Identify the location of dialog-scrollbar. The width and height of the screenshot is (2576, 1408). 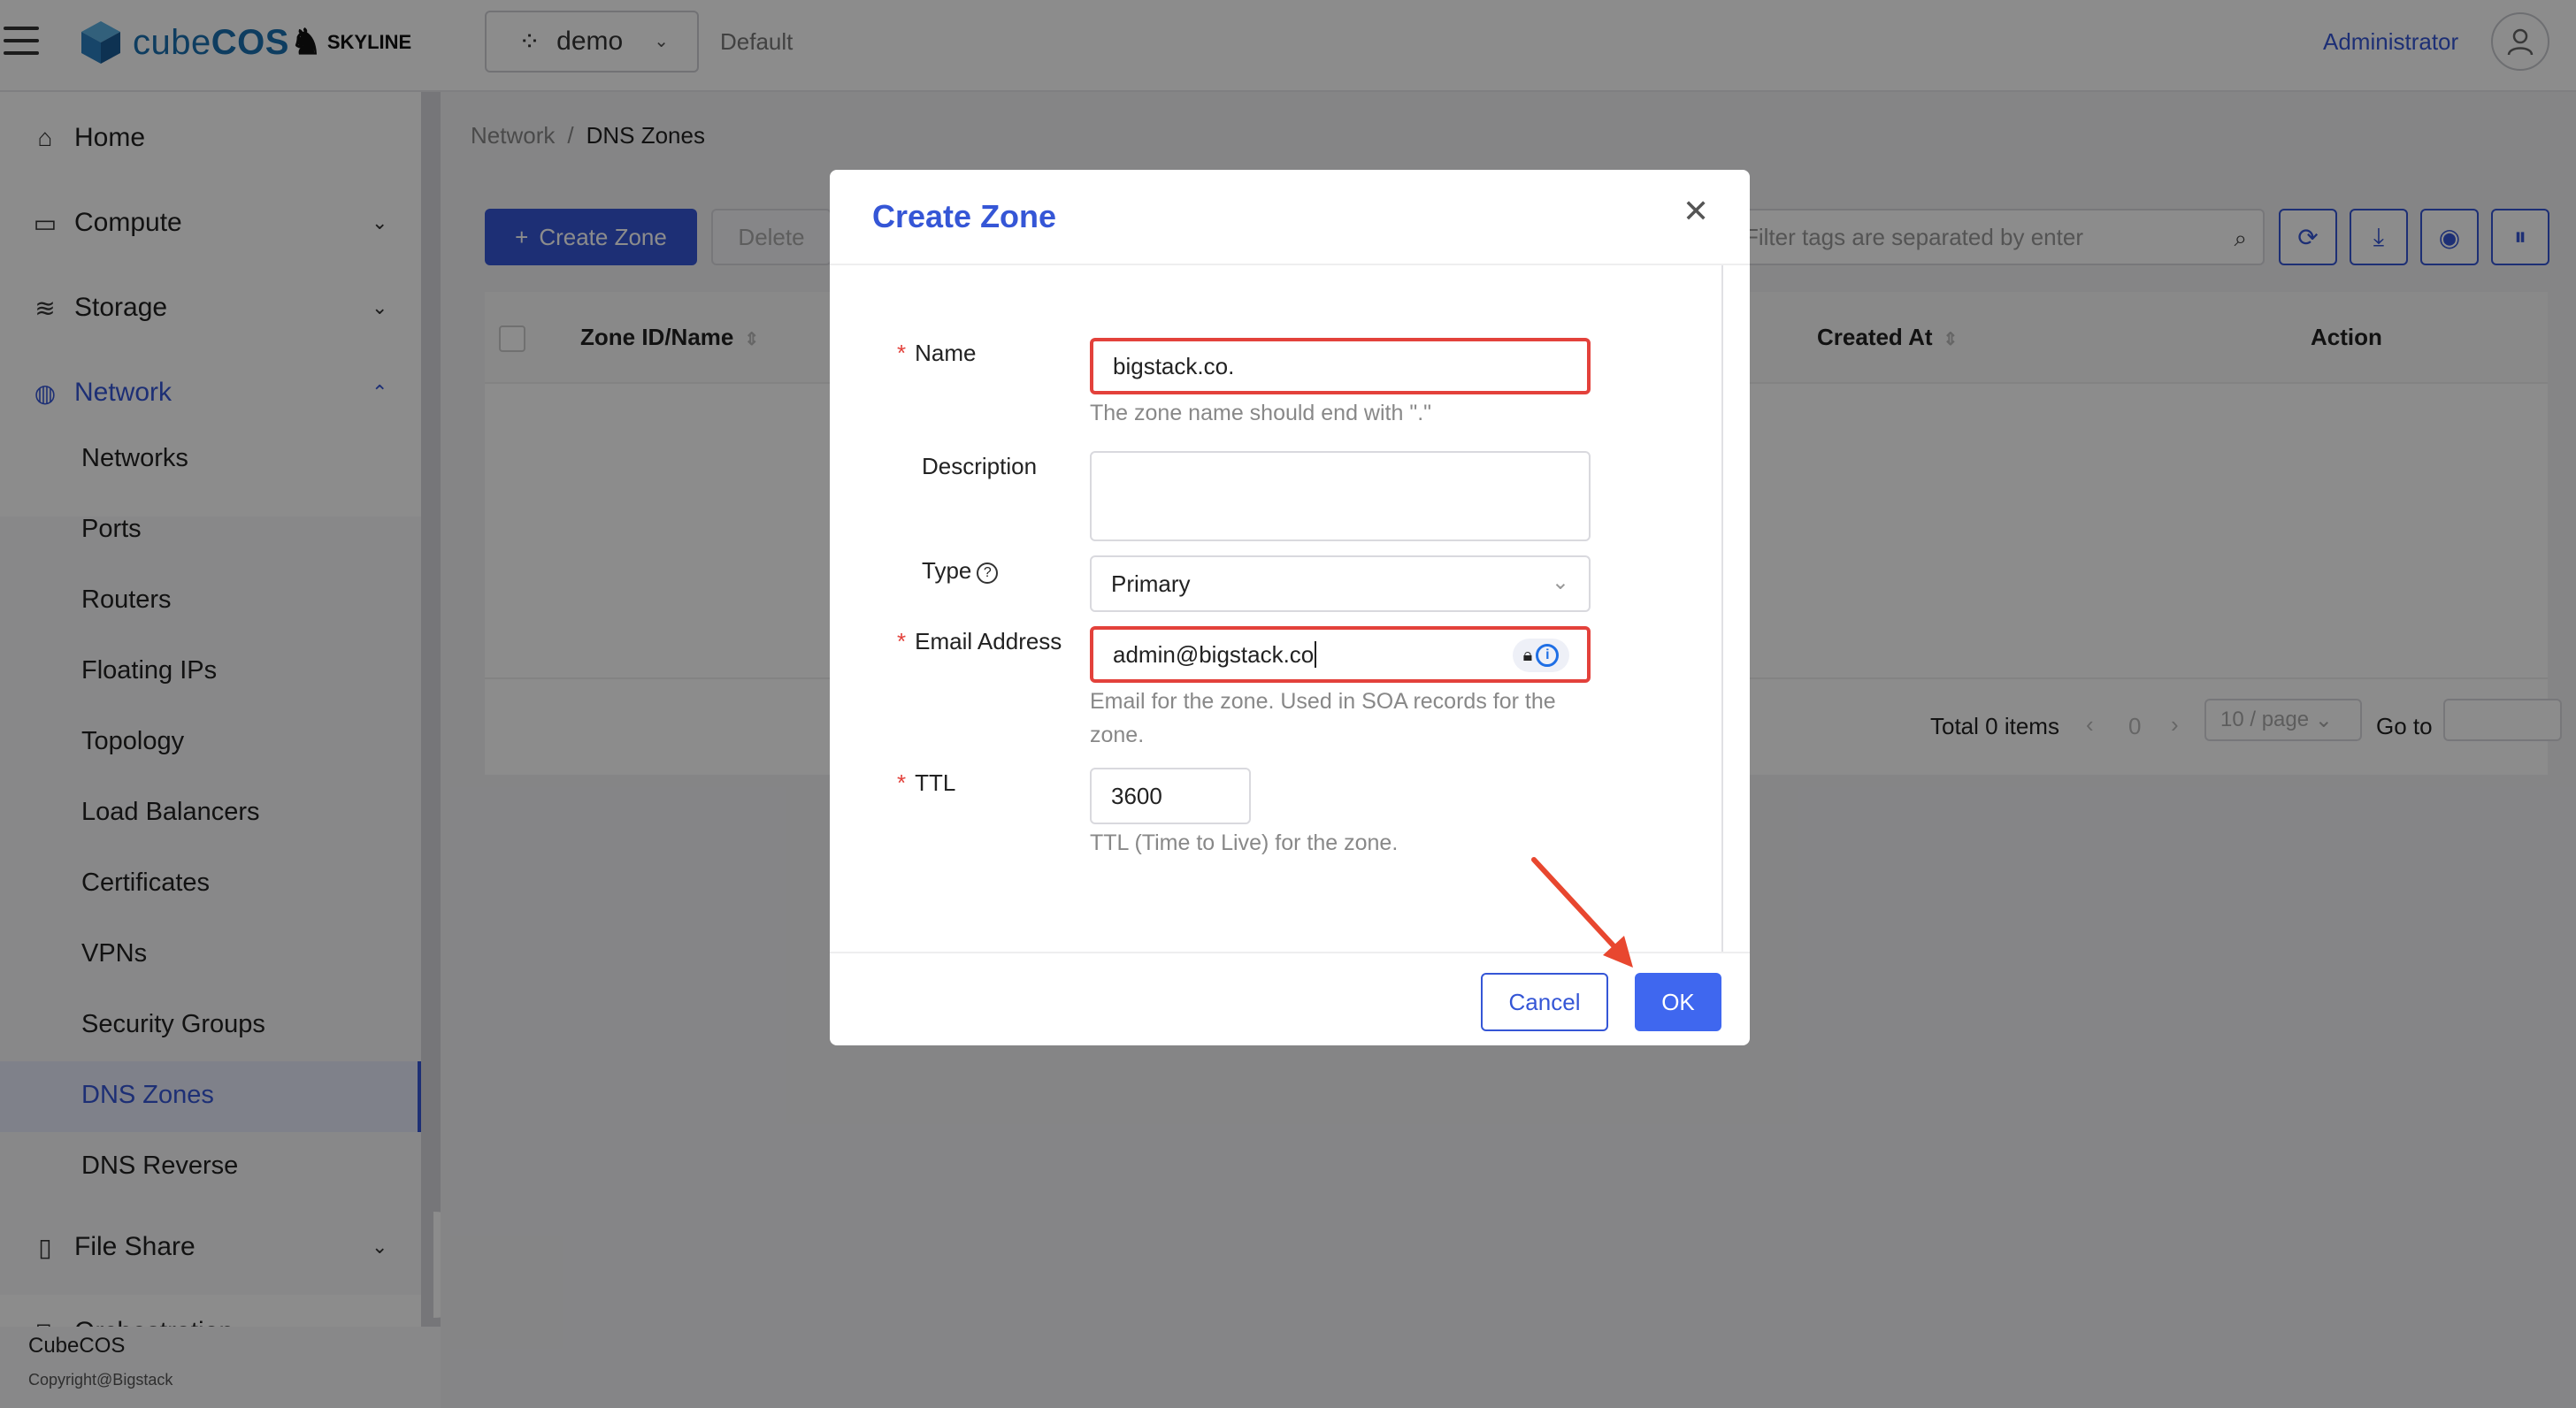
(1722, 608).